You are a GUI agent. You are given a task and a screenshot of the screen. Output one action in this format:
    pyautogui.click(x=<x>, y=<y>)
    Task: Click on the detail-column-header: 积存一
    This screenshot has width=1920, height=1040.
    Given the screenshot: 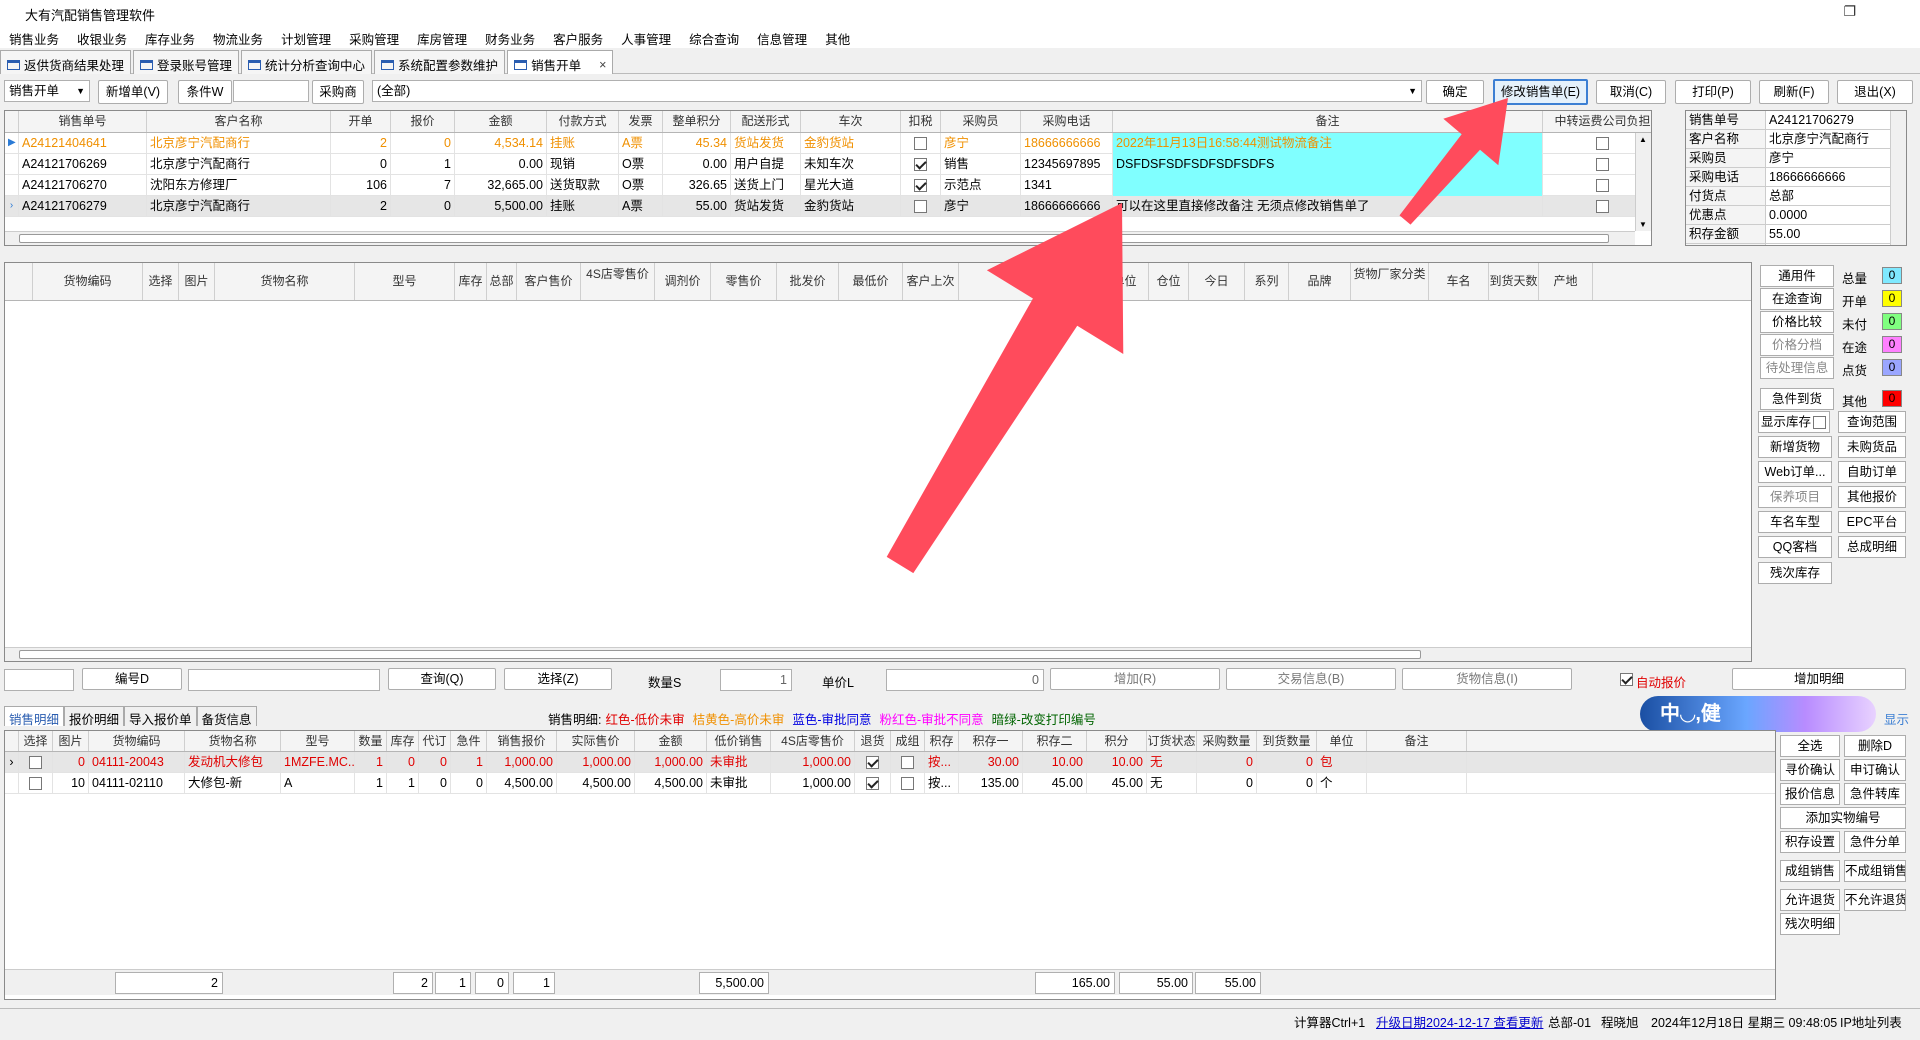 What is the action you would take?
    pyautogui.click(x=991, y=741)
    